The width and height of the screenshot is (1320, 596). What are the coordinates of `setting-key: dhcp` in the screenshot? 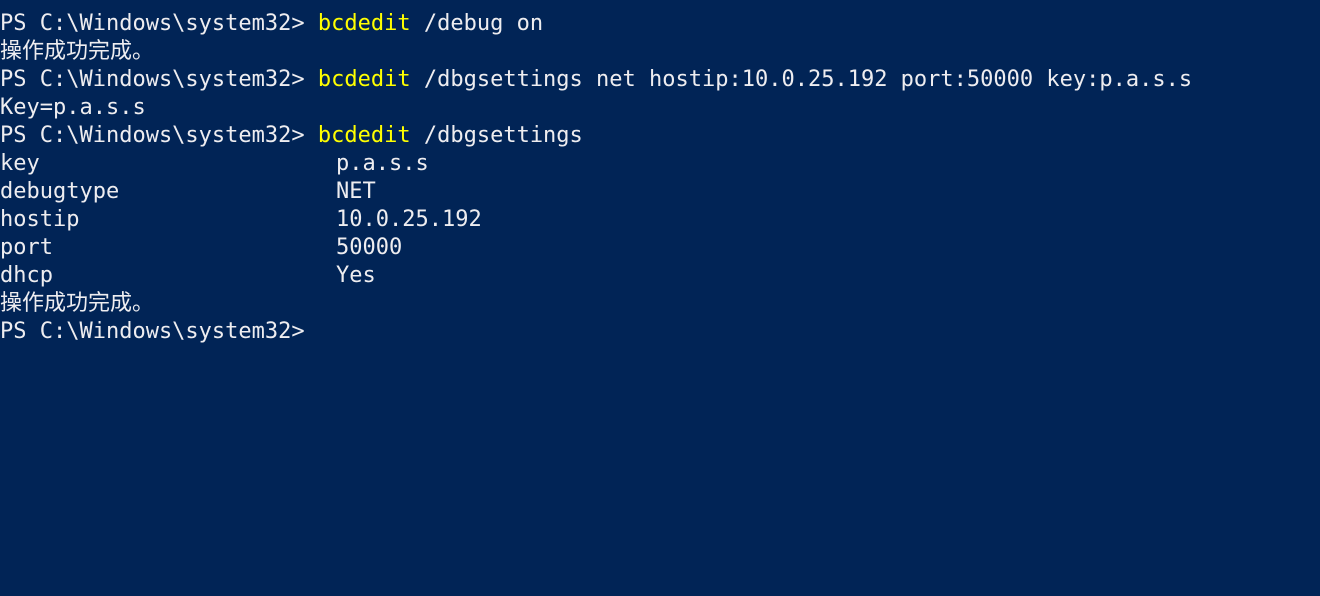 It's located at (26, 275).